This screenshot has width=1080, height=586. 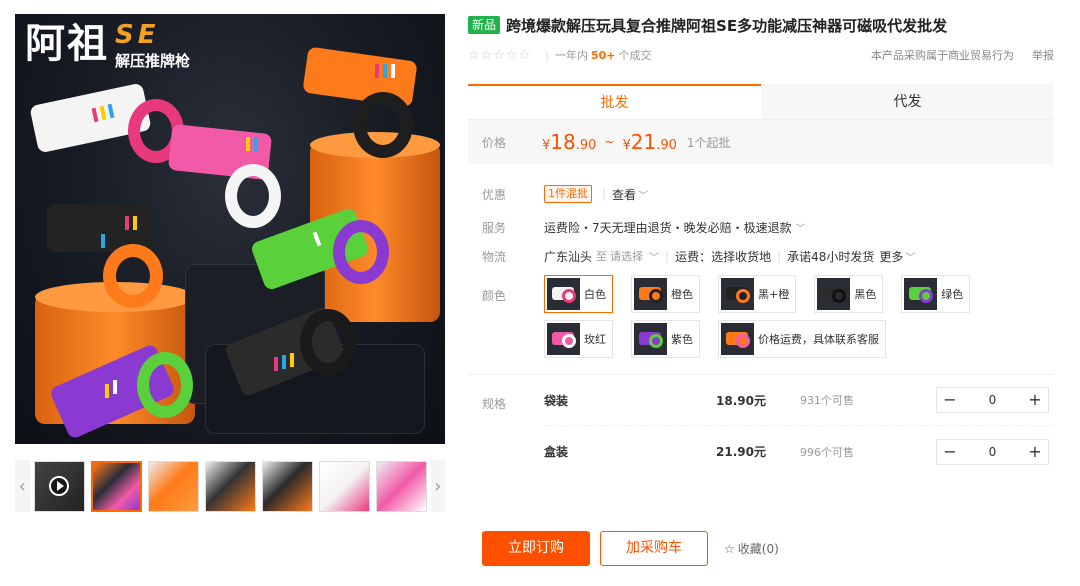 I want to click on sold-suffix: 个成交, so click(x=635, y=55).